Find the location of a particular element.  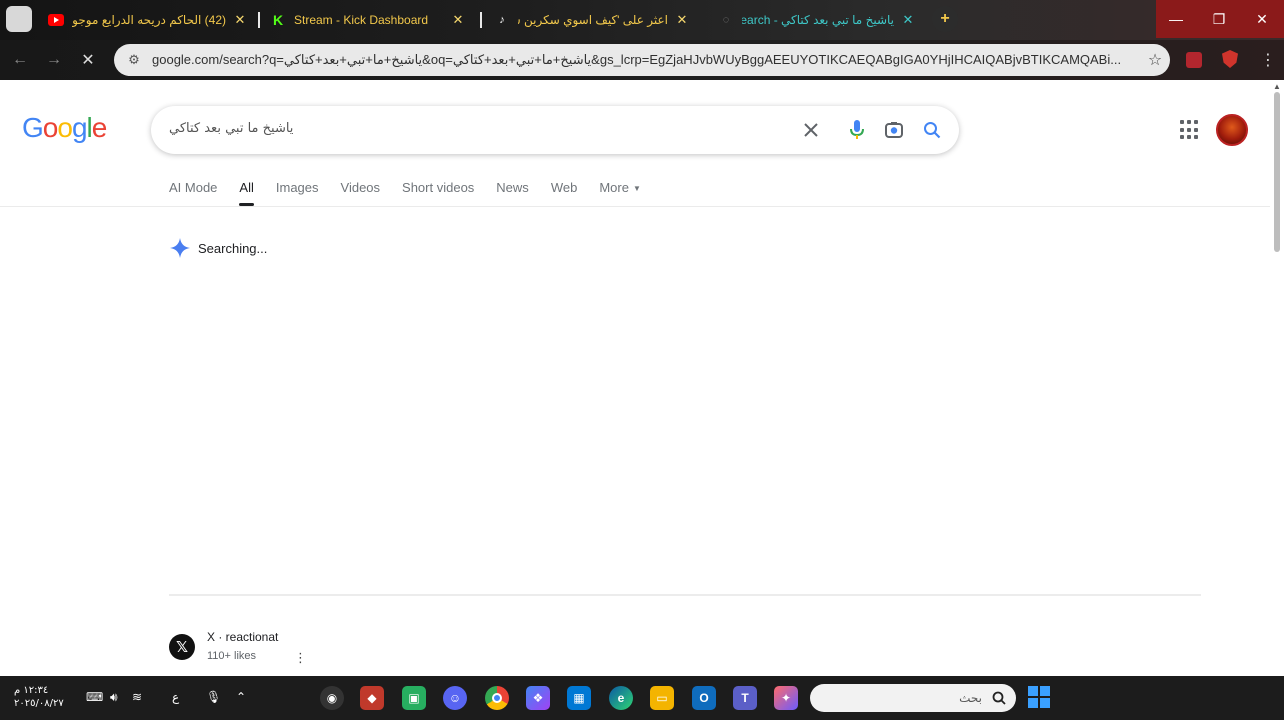

stop-loading-button: ✕ is located at coordinates (88, 60).